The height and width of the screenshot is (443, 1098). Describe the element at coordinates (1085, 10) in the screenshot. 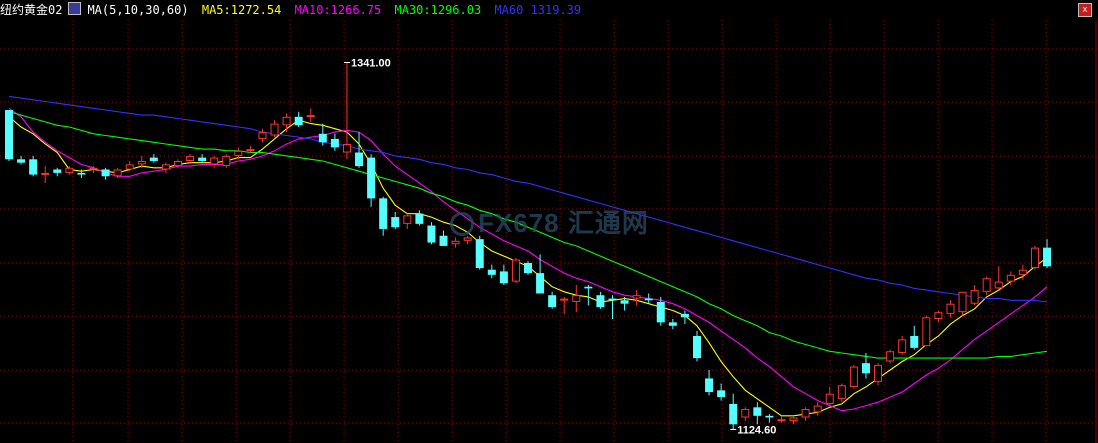

I see `close-icon: x` at that location.